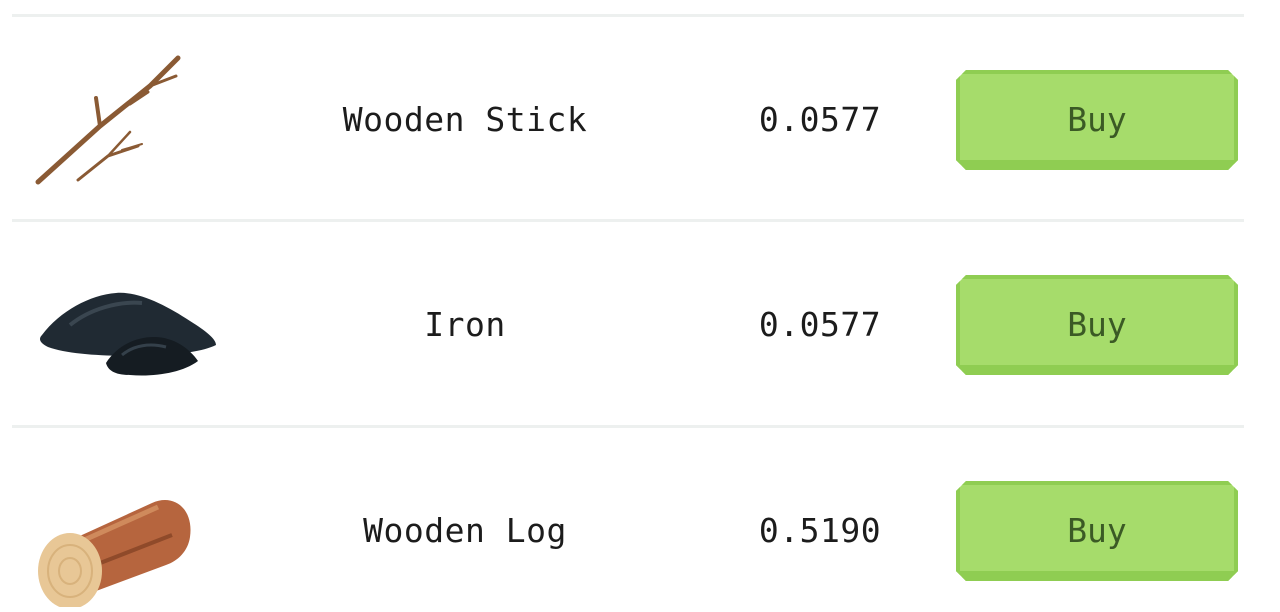  What do you see at coordinates (465, 530) in the screenshot?
I see `item-name: Wooden Log` at bounding box center [465, 530].